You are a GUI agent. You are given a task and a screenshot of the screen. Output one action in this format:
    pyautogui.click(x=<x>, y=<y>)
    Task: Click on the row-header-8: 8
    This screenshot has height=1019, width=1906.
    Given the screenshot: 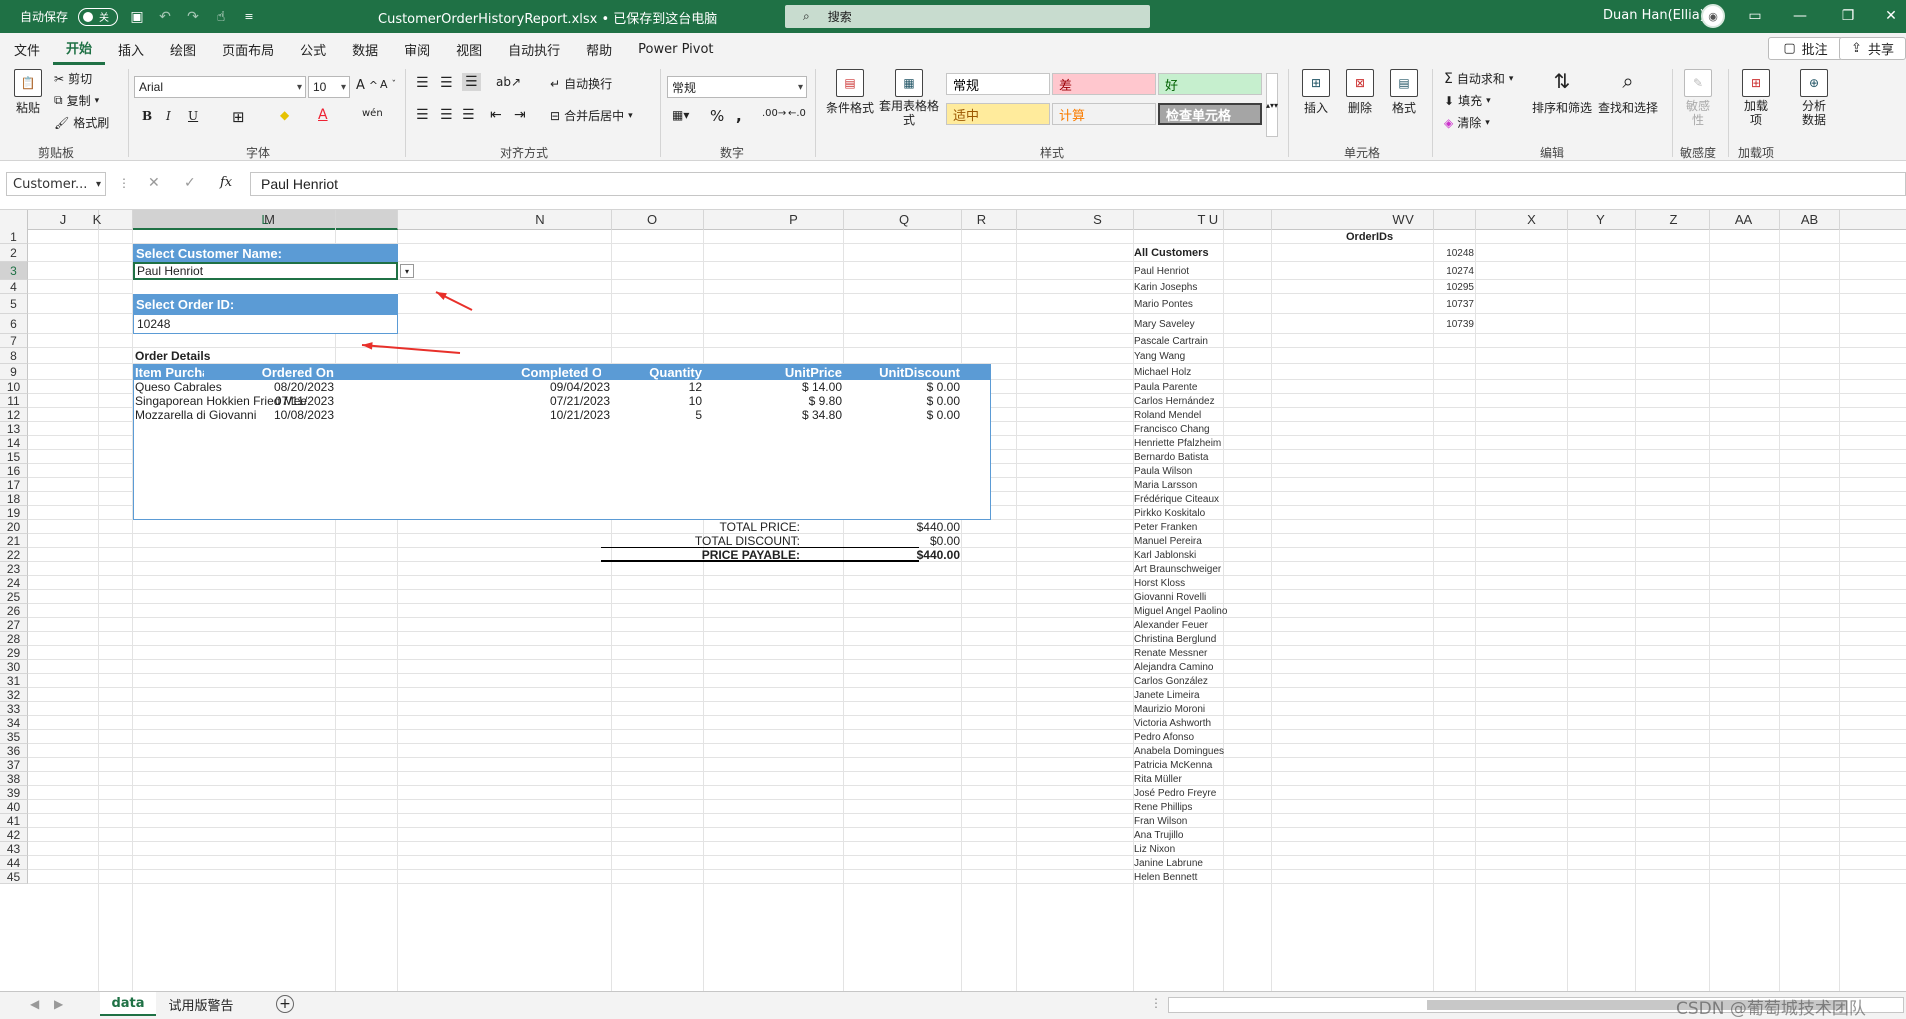 What is the action you would take?
    pyautogui.click(x=14, y=356)
    